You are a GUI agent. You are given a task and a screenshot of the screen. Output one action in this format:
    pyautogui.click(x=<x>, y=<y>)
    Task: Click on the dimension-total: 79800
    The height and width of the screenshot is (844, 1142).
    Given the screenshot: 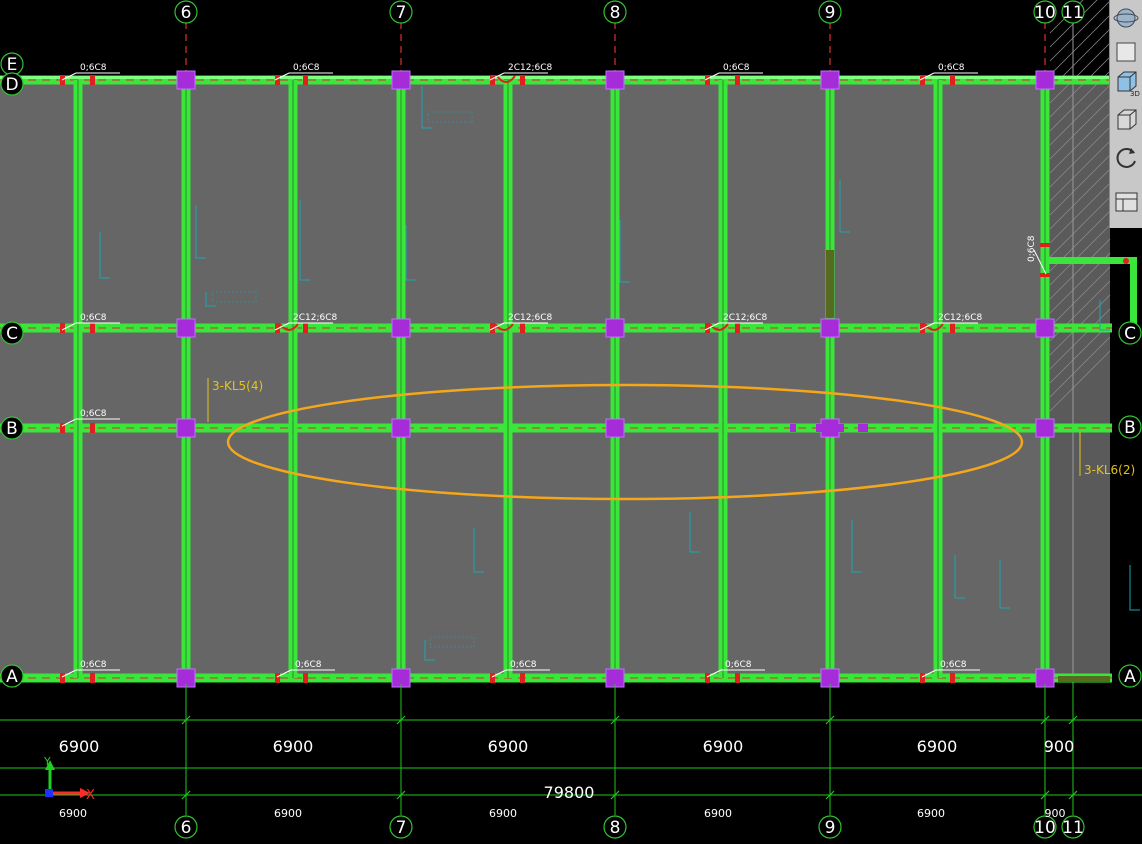 What is the action you would take?
    pyautogui.click(x=569, y=792)
    